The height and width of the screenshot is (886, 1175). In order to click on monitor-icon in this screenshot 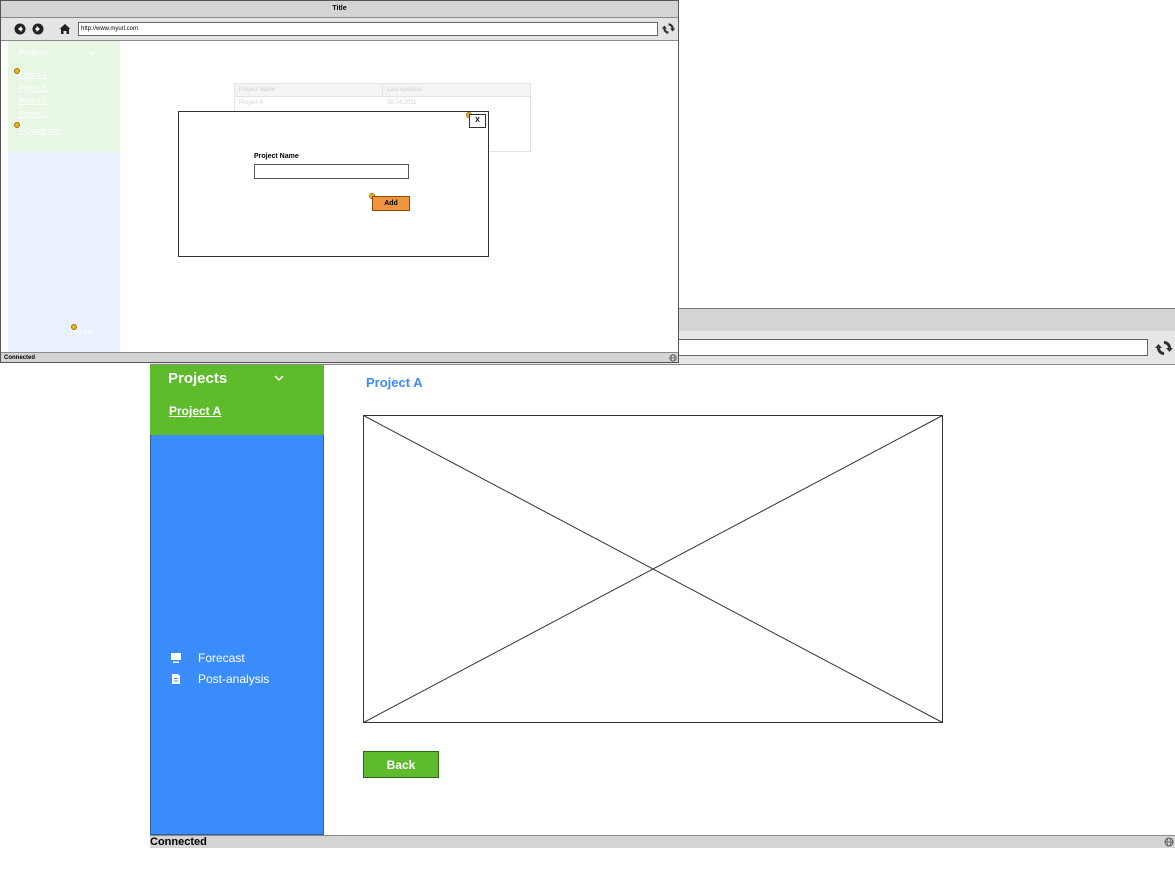, I will do `click(176, 658)`.